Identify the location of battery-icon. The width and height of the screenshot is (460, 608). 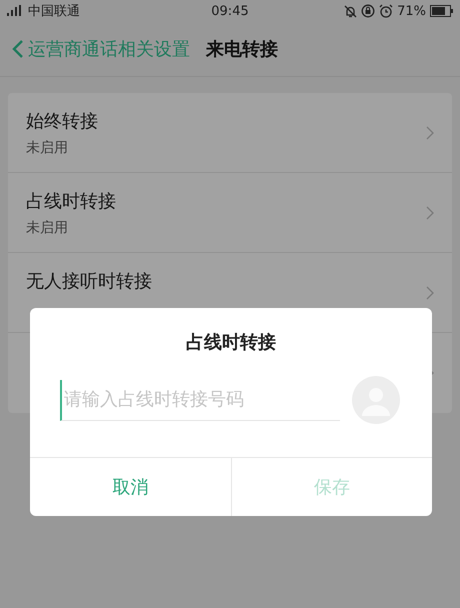
(442, 11).